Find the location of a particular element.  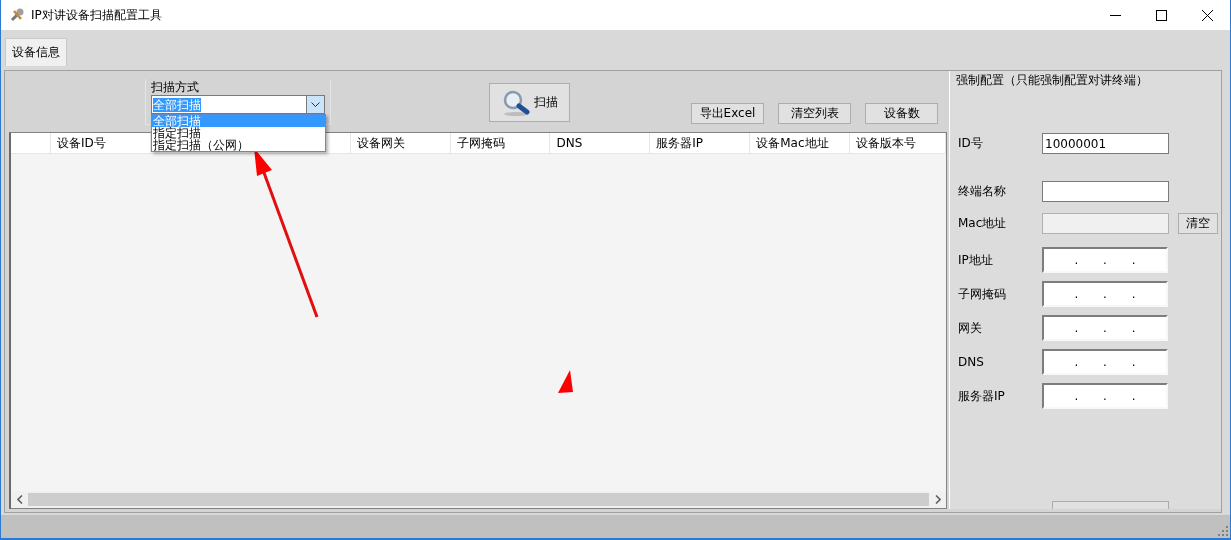

arrowhead-annotation is located at coordinates (565, 381).